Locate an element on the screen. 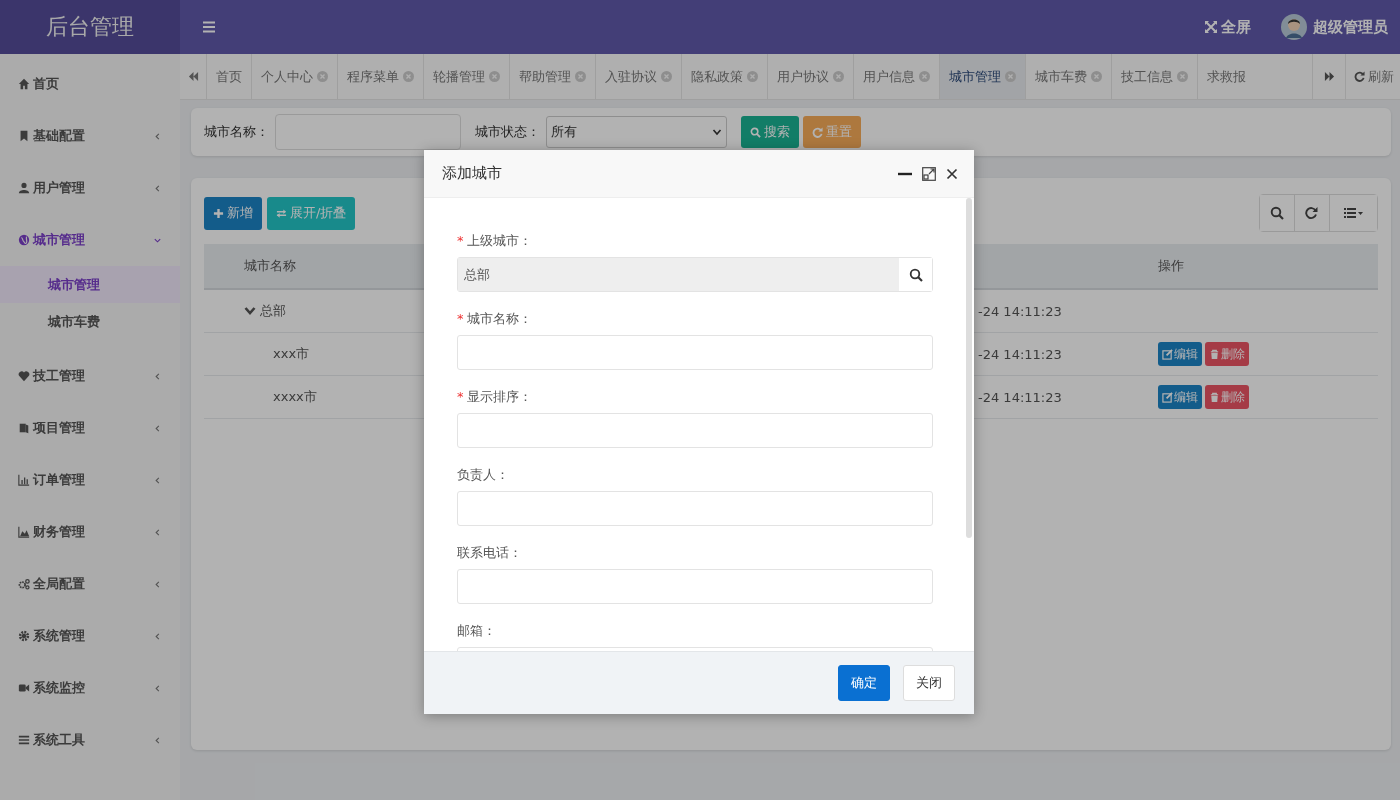  tab: 用户协议 is located at coordinates (811, 76).